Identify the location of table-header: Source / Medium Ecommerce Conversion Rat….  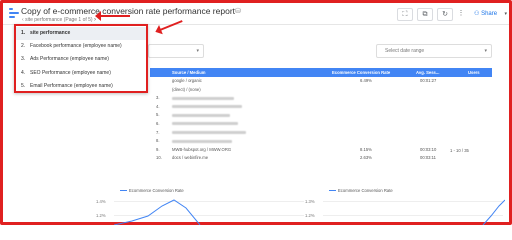
(321, 72).